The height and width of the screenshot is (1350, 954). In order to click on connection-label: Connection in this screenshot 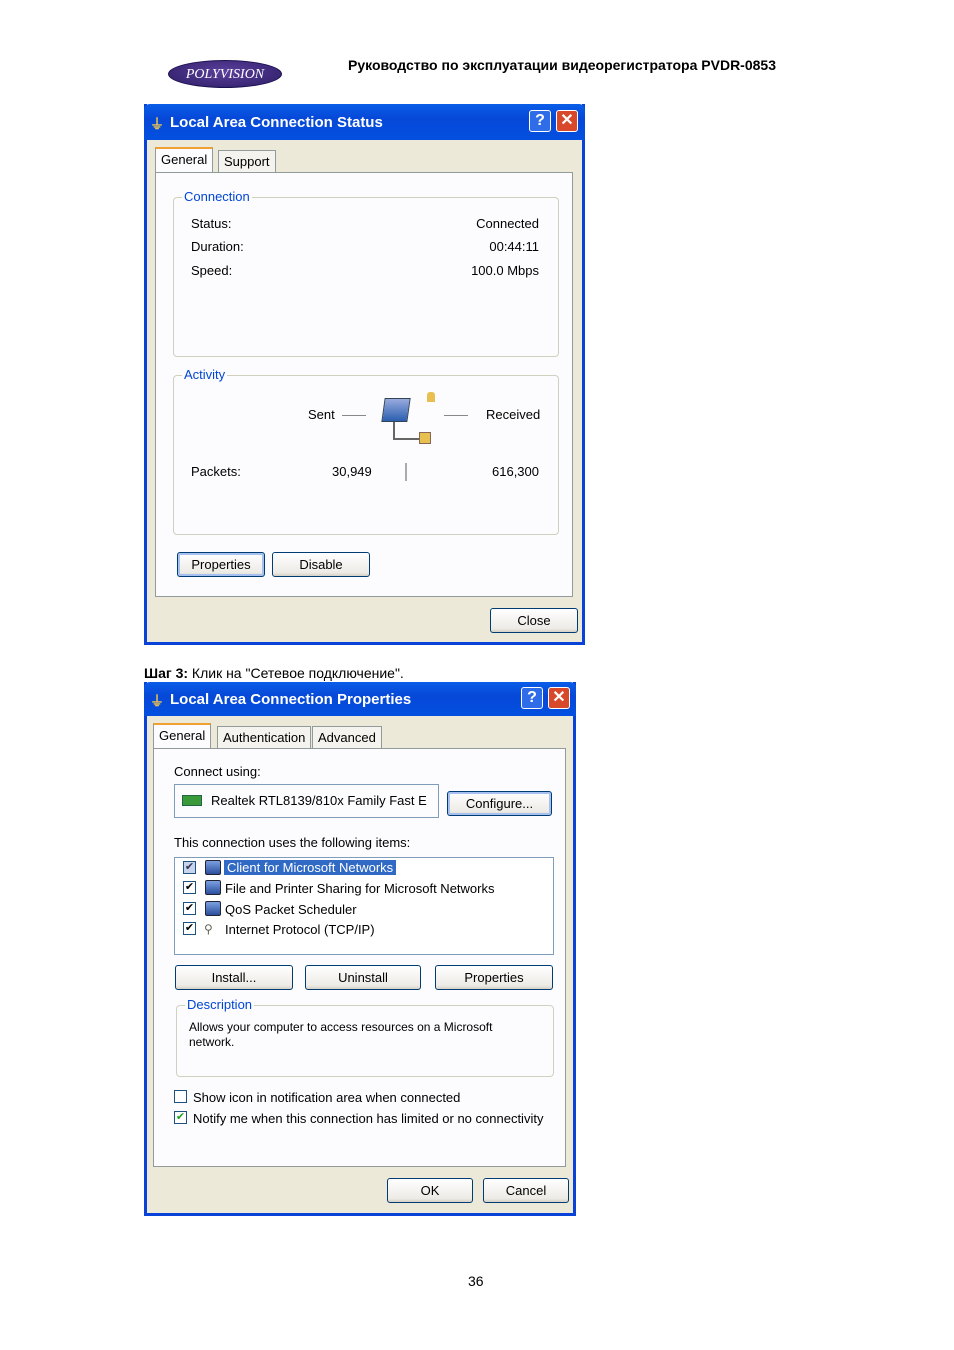, I will do `click(217, 196)`.